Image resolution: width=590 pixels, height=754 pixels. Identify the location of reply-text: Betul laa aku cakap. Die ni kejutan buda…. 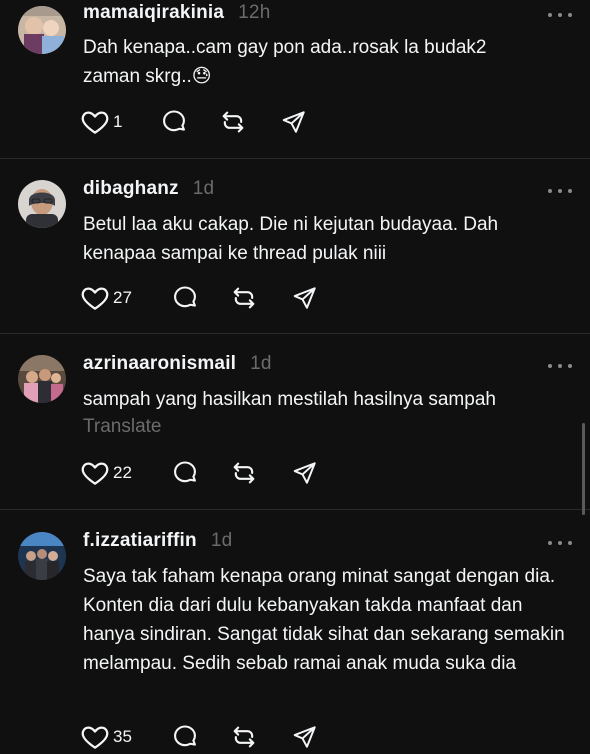
(291, 239).